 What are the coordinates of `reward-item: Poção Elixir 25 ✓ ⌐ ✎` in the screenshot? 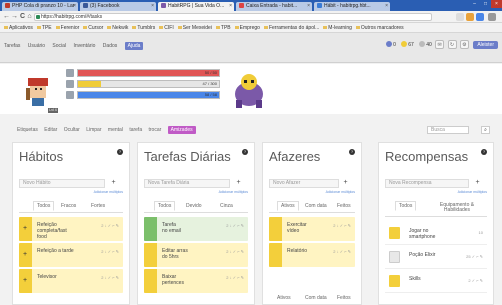 It's located at (436, 258).